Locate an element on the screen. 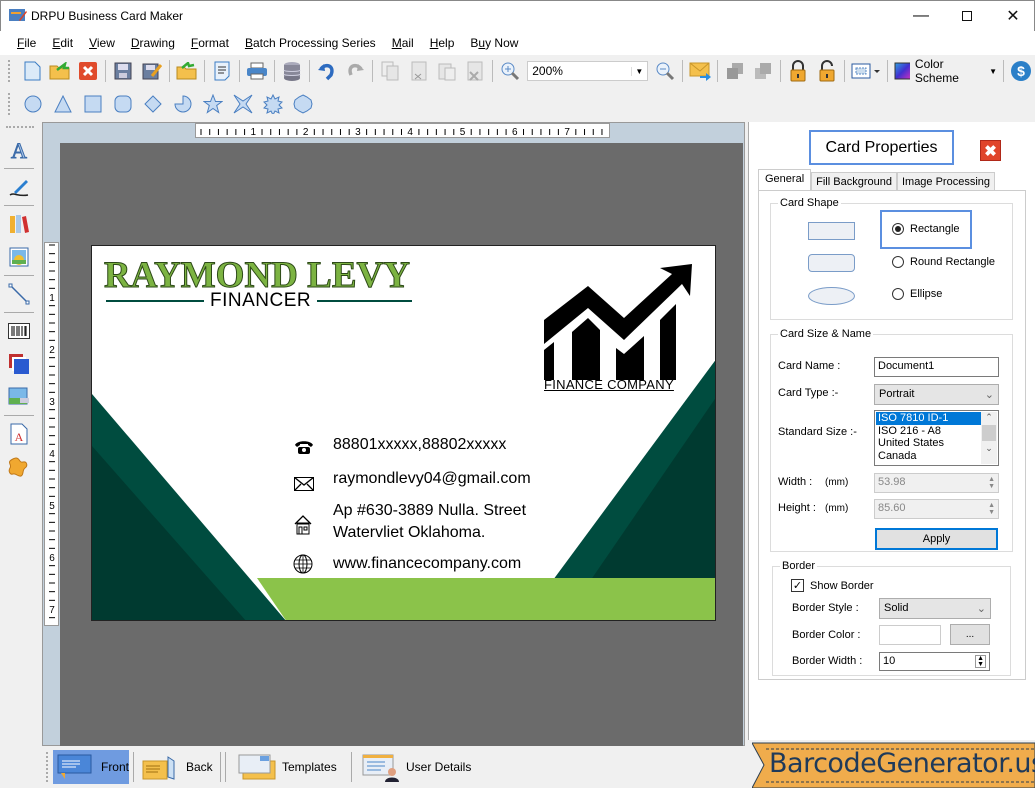 The height and width of the screenshot is (788, 1035). tab-templates: Templates is located at coordinates (293, 767).